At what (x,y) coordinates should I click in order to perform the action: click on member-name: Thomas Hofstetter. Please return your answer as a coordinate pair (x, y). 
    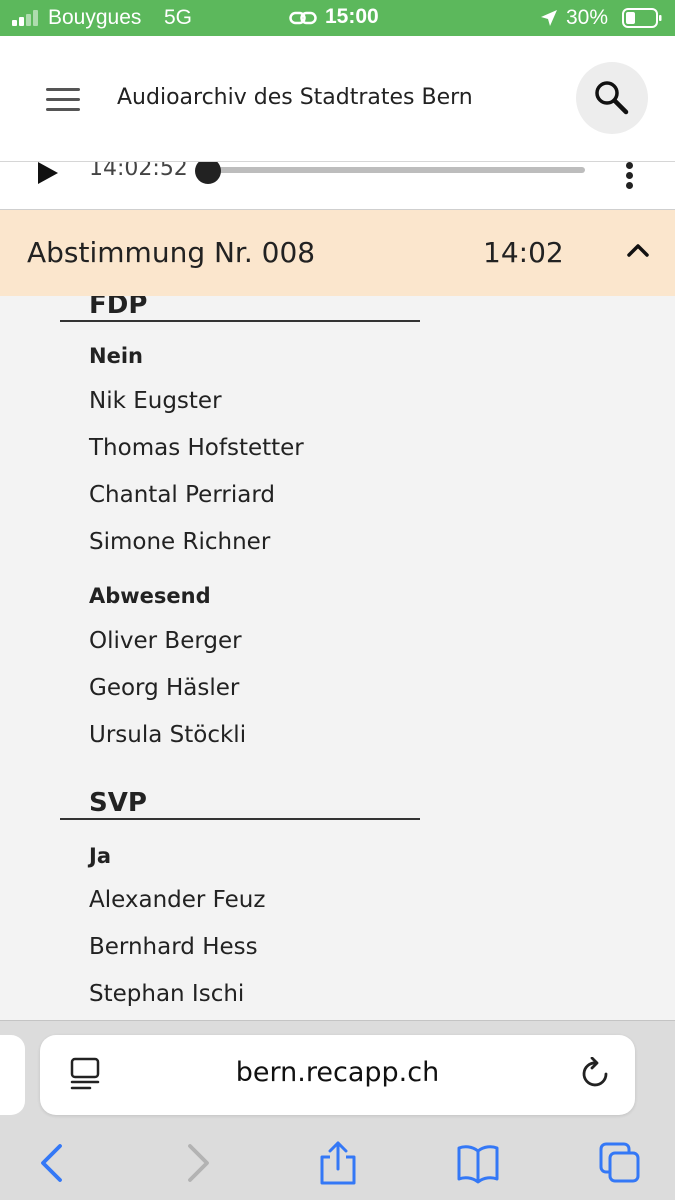
    Looking at the image, I should click on (196, 448).